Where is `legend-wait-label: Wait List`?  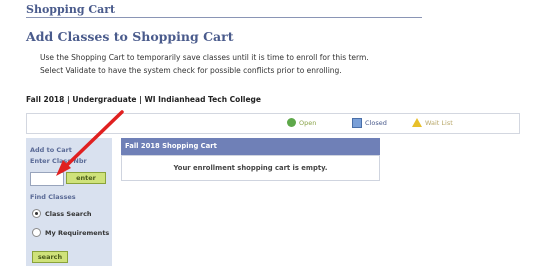
legend-wait-label: Wait List is located at coordinates (439, 122).